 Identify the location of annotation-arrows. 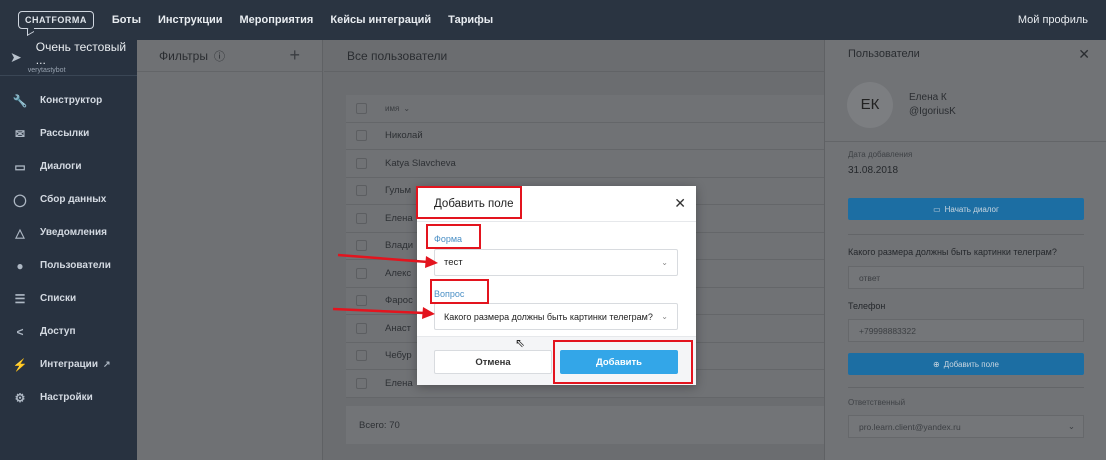
(385, 286).